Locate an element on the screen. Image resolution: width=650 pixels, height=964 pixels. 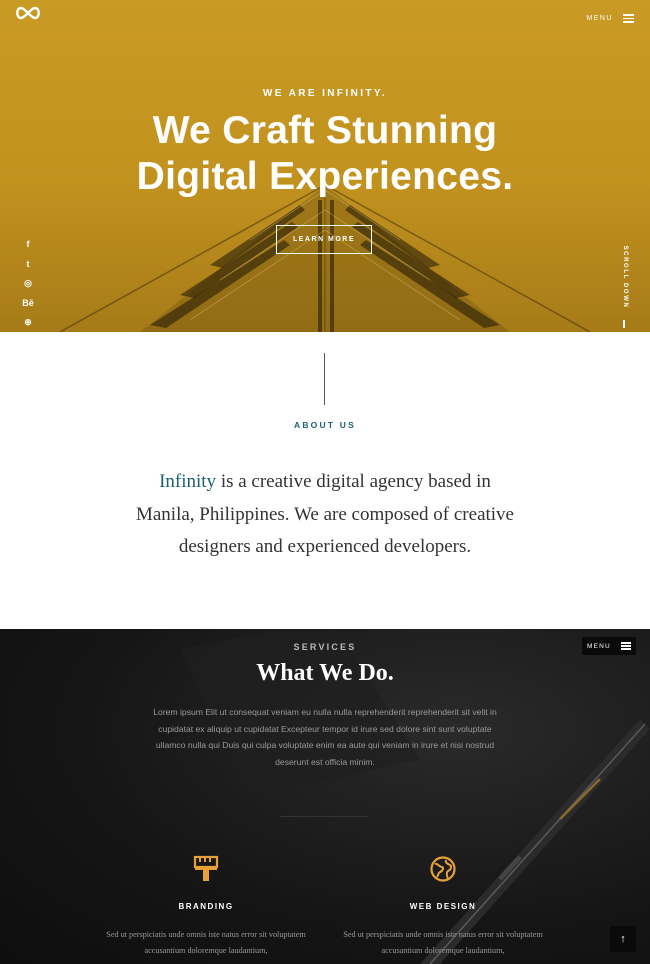
behance-icon: Bē is located at coordinates (28, 303).